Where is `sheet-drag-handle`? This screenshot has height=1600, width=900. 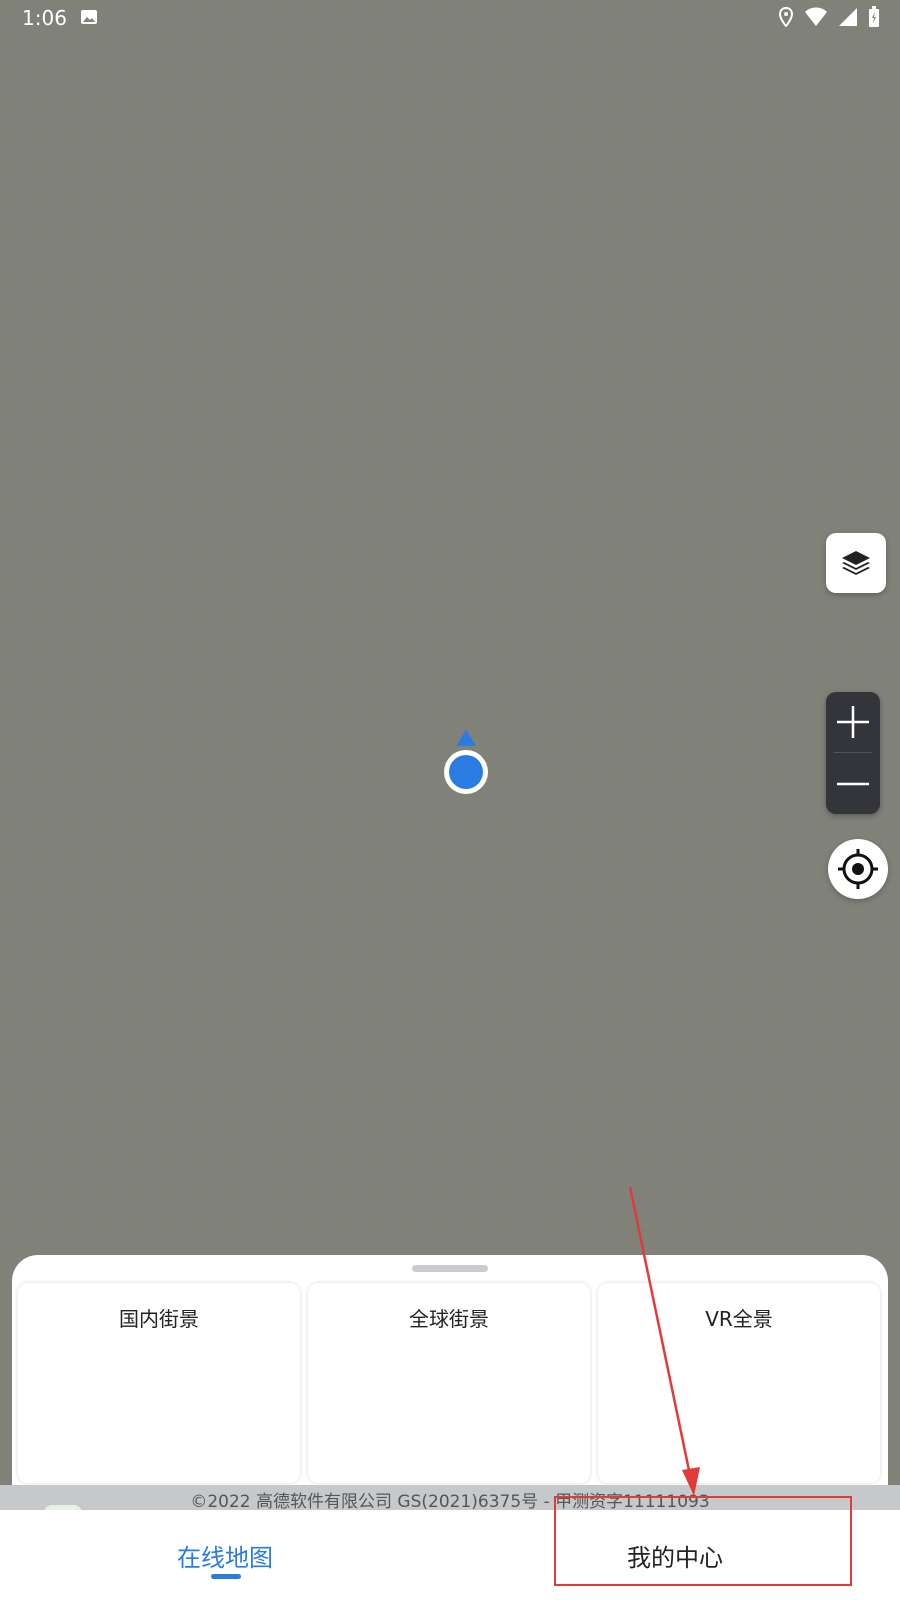
sheet-drag-handle is located at coordinates (450, 1268).